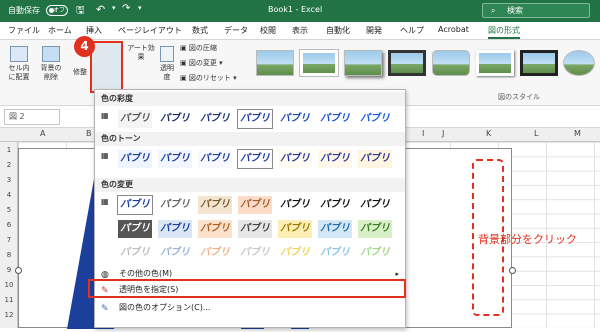  Describe the element at coordinates (183, 78) in the screenshot. I see `reset-picture-icon: ▣` at that location.